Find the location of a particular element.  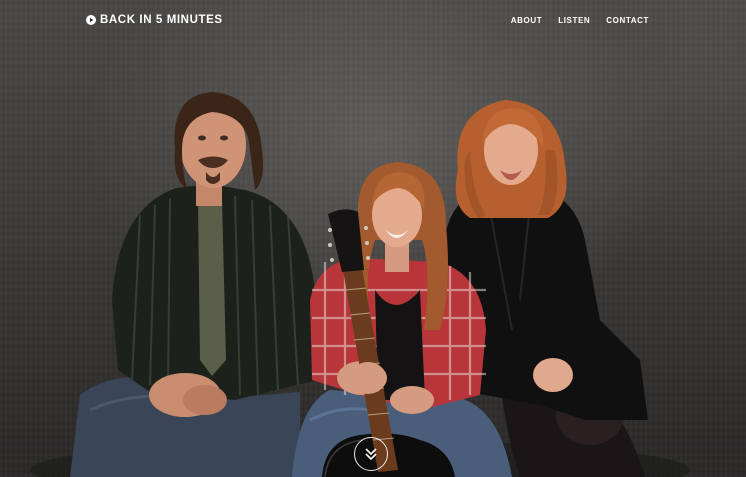

play-circle-icon is located at coordinates (91, 20).